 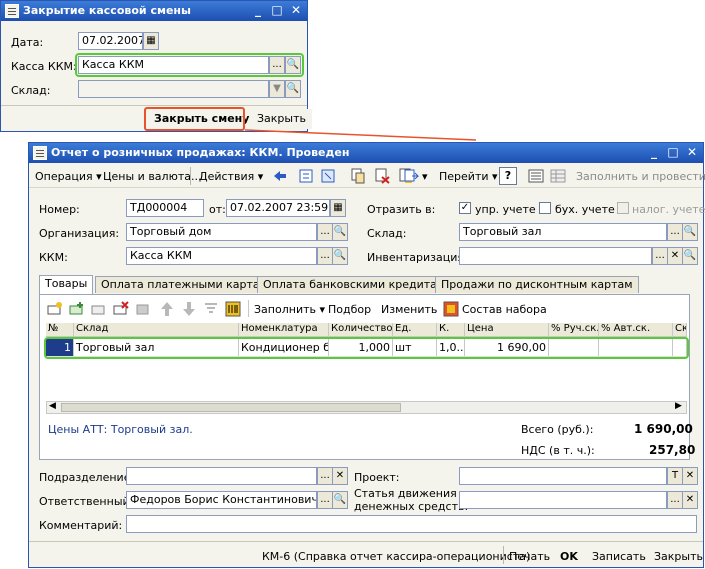 What do you see at coordinates (358, 284) in the screenshot?
I see `tab-bank-credits: Оплата банковскими кредитами` at bounding box center [358, 284].